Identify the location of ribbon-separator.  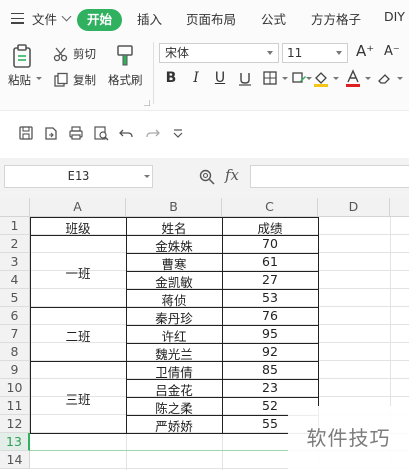
(153, 73).